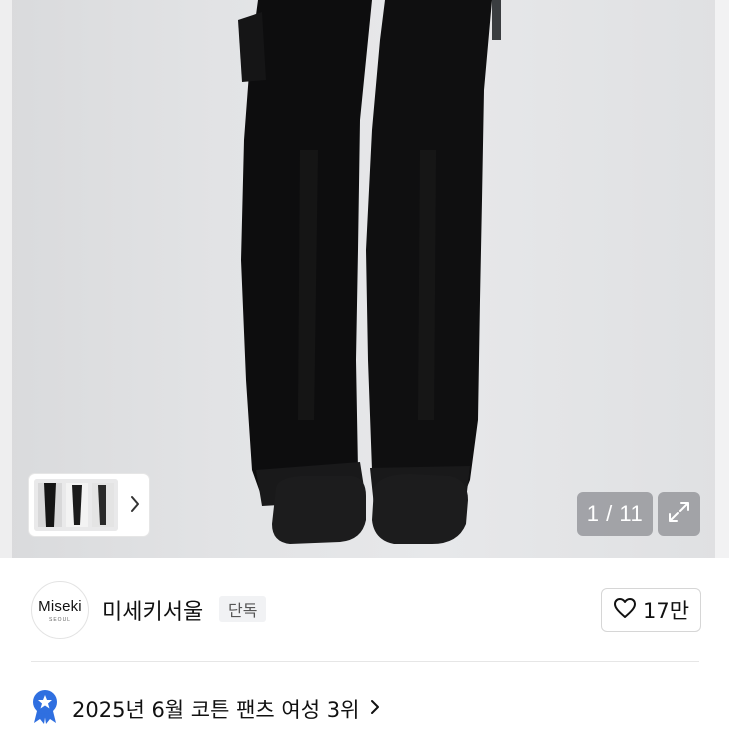 This screenshot has width=729, height=730. I want to click on like-button: 17만, so click(651, 610).